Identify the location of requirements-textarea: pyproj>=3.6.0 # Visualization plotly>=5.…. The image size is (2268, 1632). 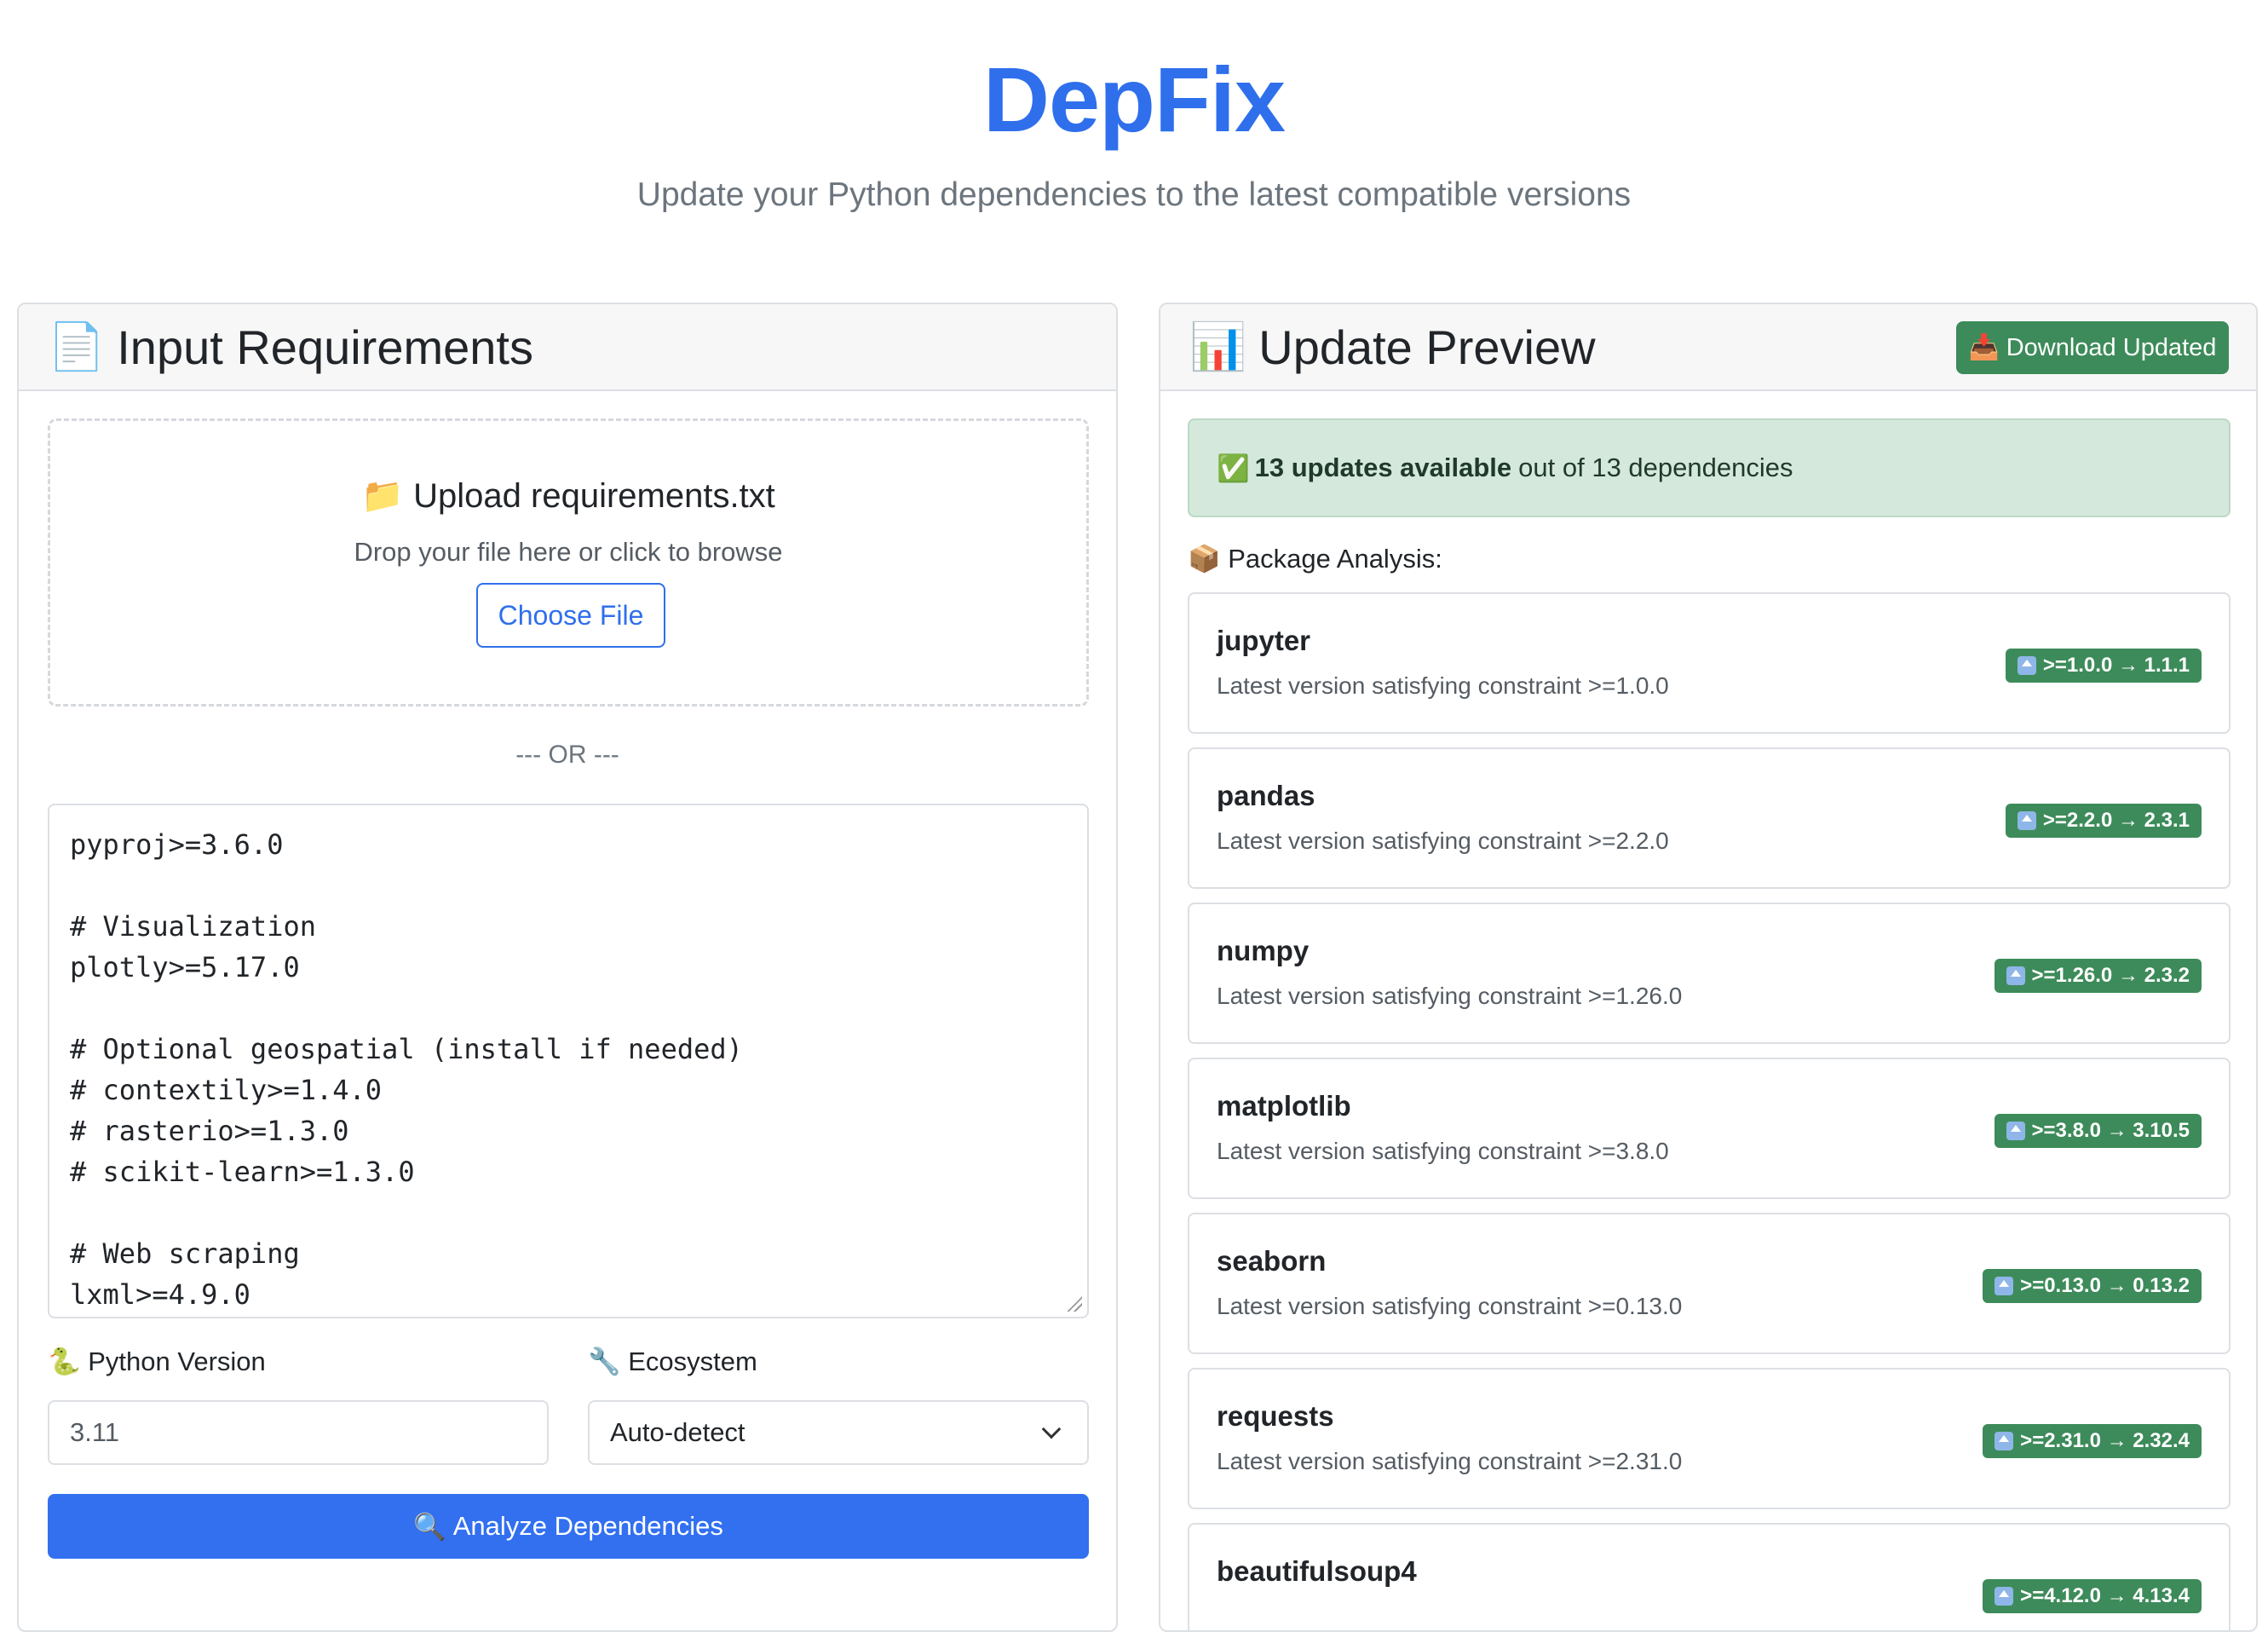
(568, 1061).